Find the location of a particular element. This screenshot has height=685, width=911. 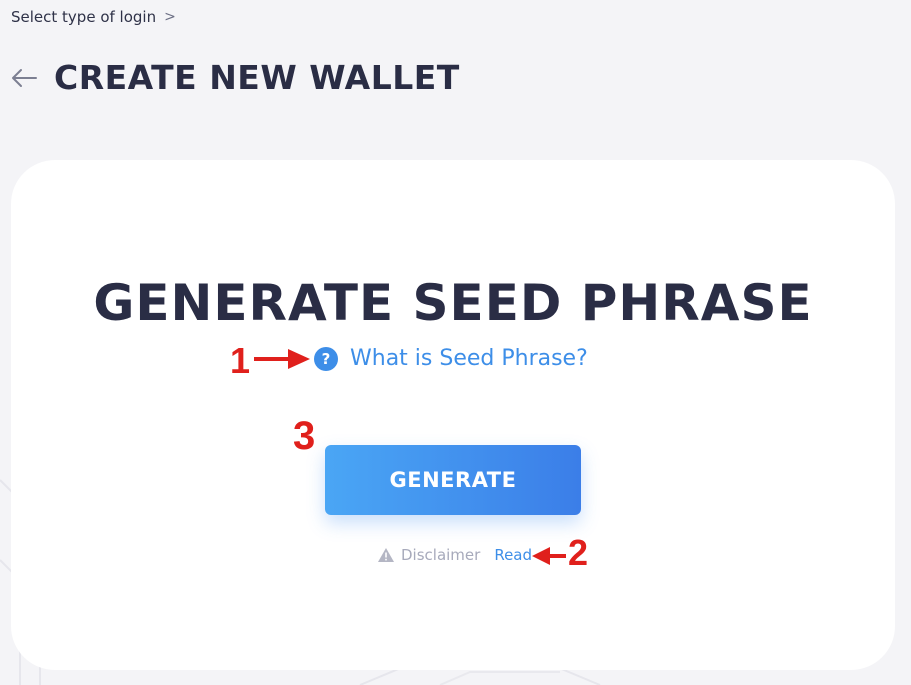

card-title: GENERATE SEED PHRASE is located at coordinates (453, 303).